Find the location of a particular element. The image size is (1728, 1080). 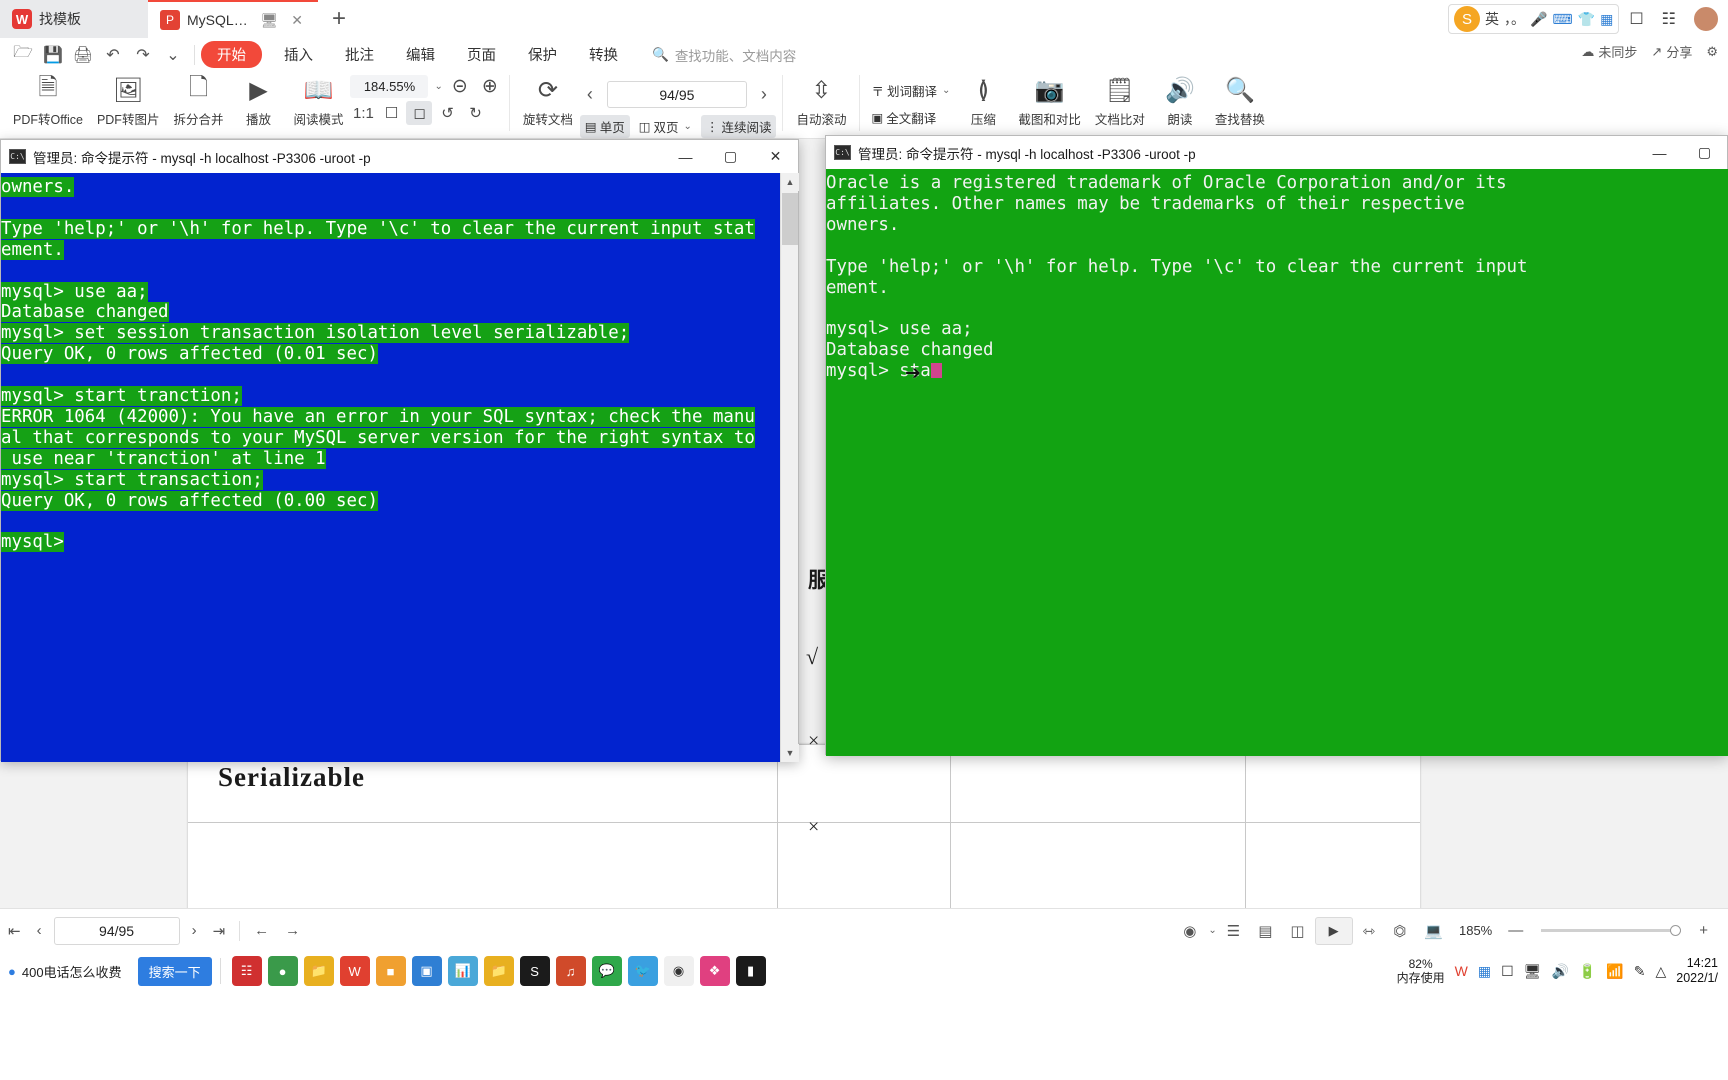

print-icon: 🖨 is located at coordinates (83, 55).